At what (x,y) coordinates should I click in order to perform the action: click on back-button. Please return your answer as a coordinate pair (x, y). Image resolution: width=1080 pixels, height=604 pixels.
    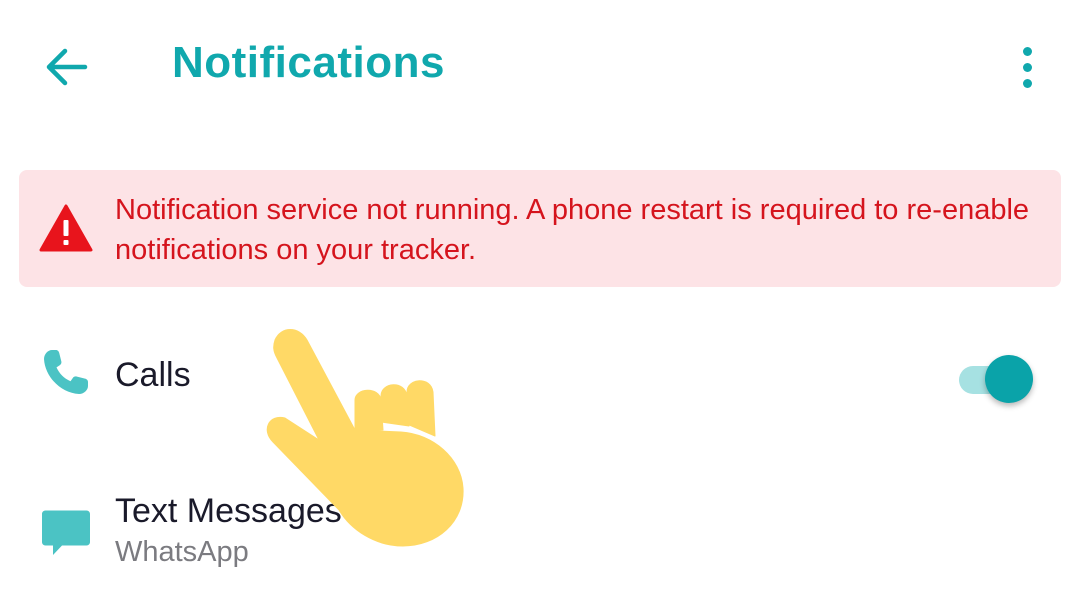
    Looking at the image, I should click on (67, 67).